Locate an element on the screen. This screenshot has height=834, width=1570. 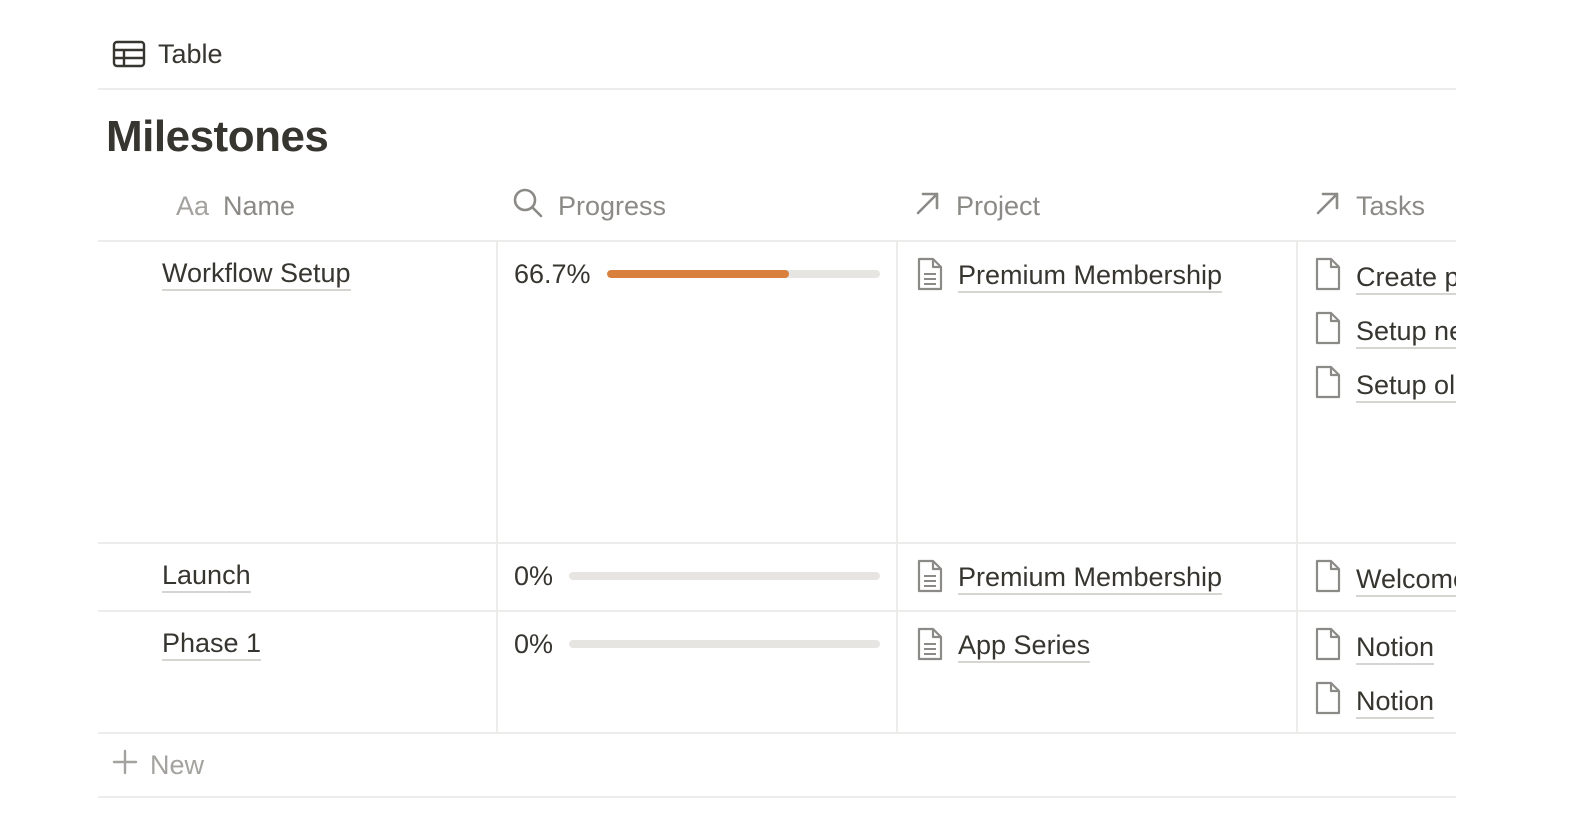
tasks-cell: Welcome is located at coordinates (1376, 577).